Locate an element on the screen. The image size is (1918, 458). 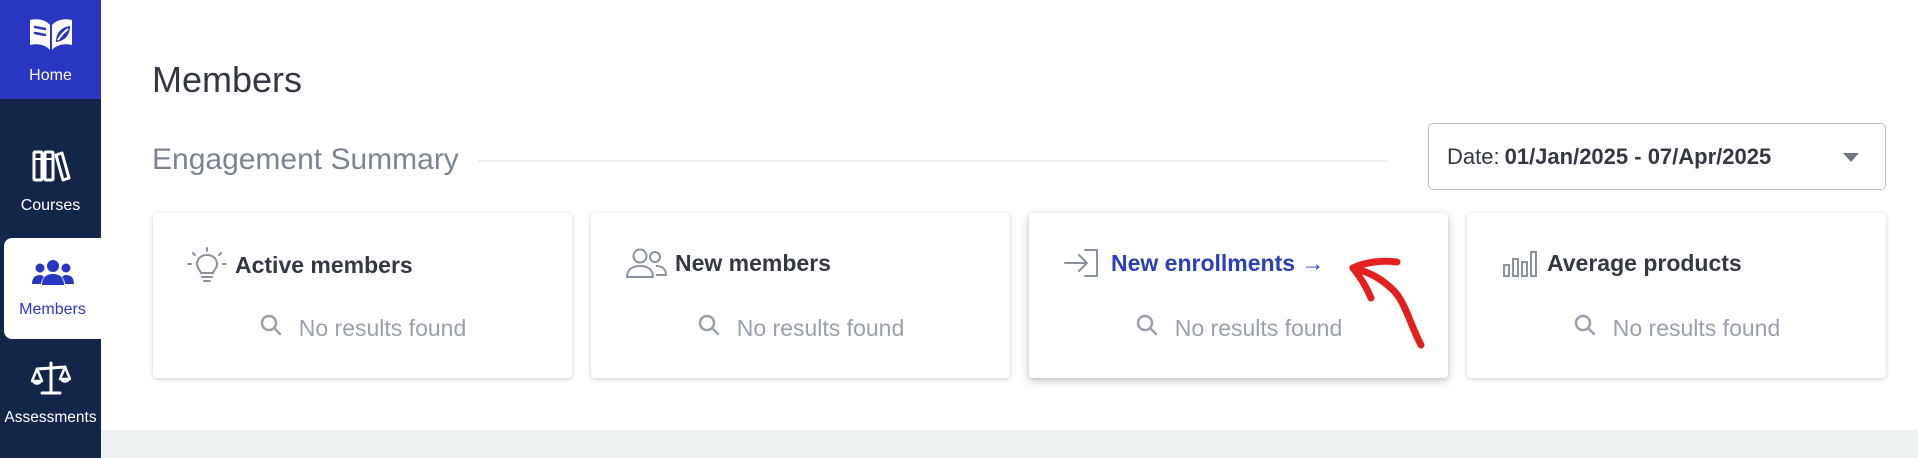
sidebar-item-label: Members is located at coordinates (52, 309).